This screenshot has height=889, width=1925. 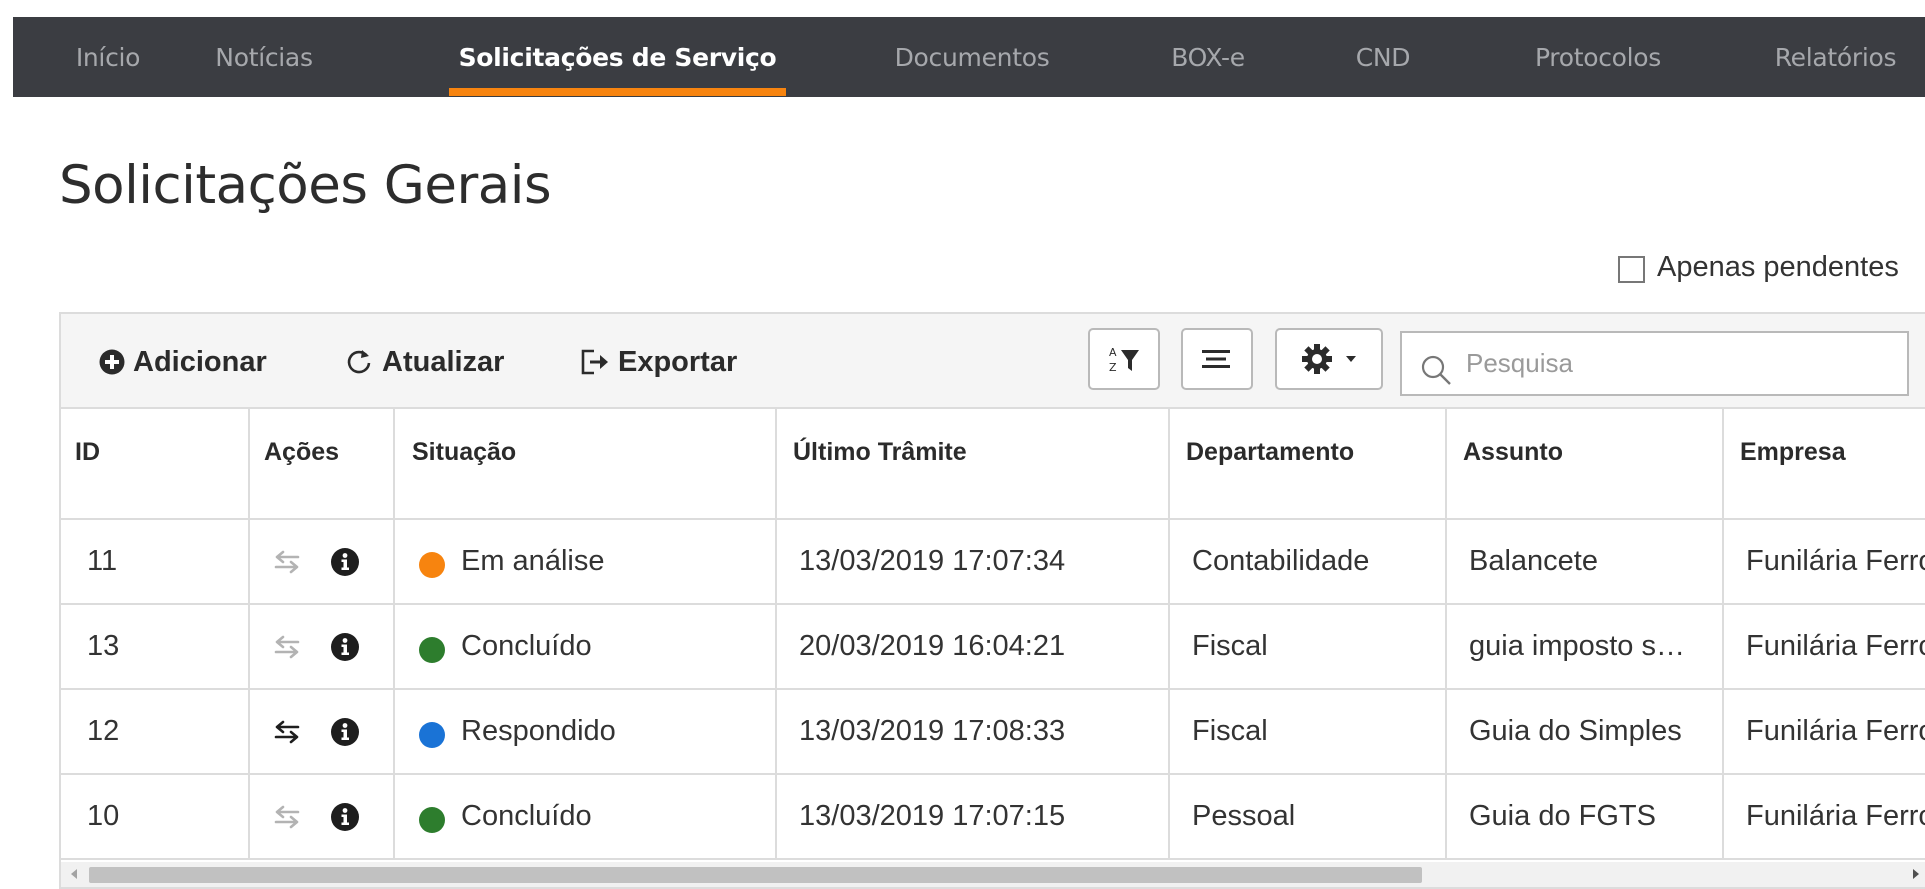 What do you see at coordinates (617, 57) in the screenshot?
I see `tab-solicitacoes-de-servico: Solicitações de Serviço` at bounding box center [617, 57].